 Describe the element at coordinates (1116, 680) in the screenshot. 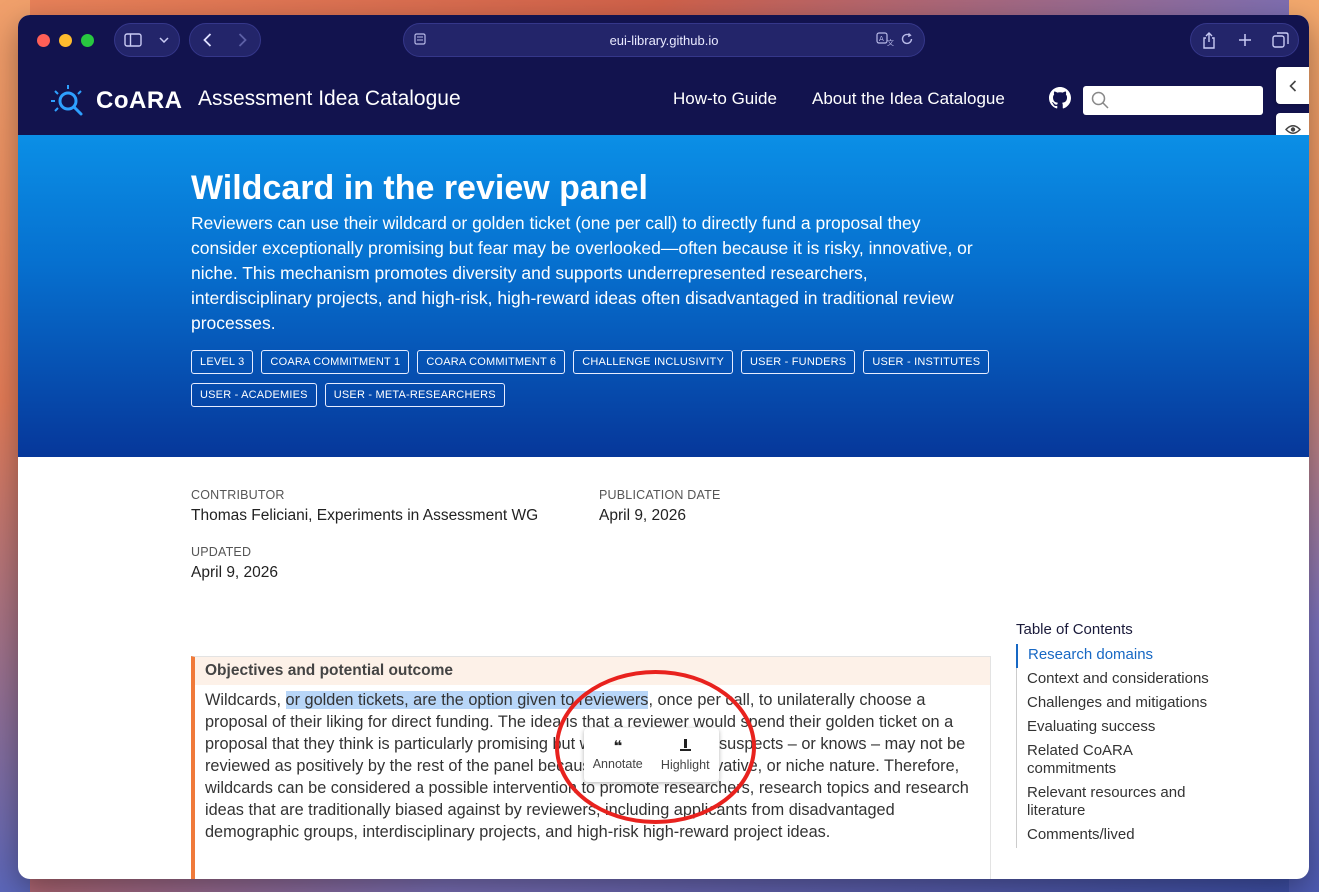

I see `toc-item-context: Context and considerations` at that location.